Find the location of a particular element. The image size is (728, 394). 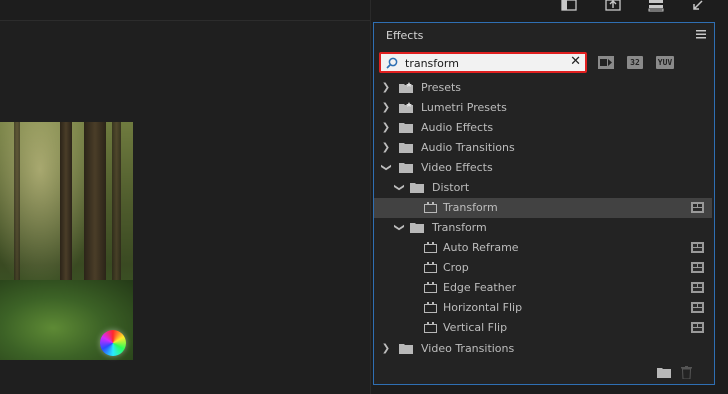

tree-item-label: Audio Effects is located at coordinates (457, 127).